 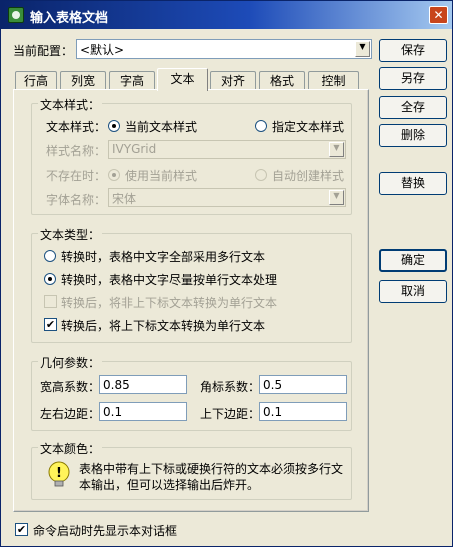 I want to click on style-name-value: IVYGrid, so click(x=134, y=149).